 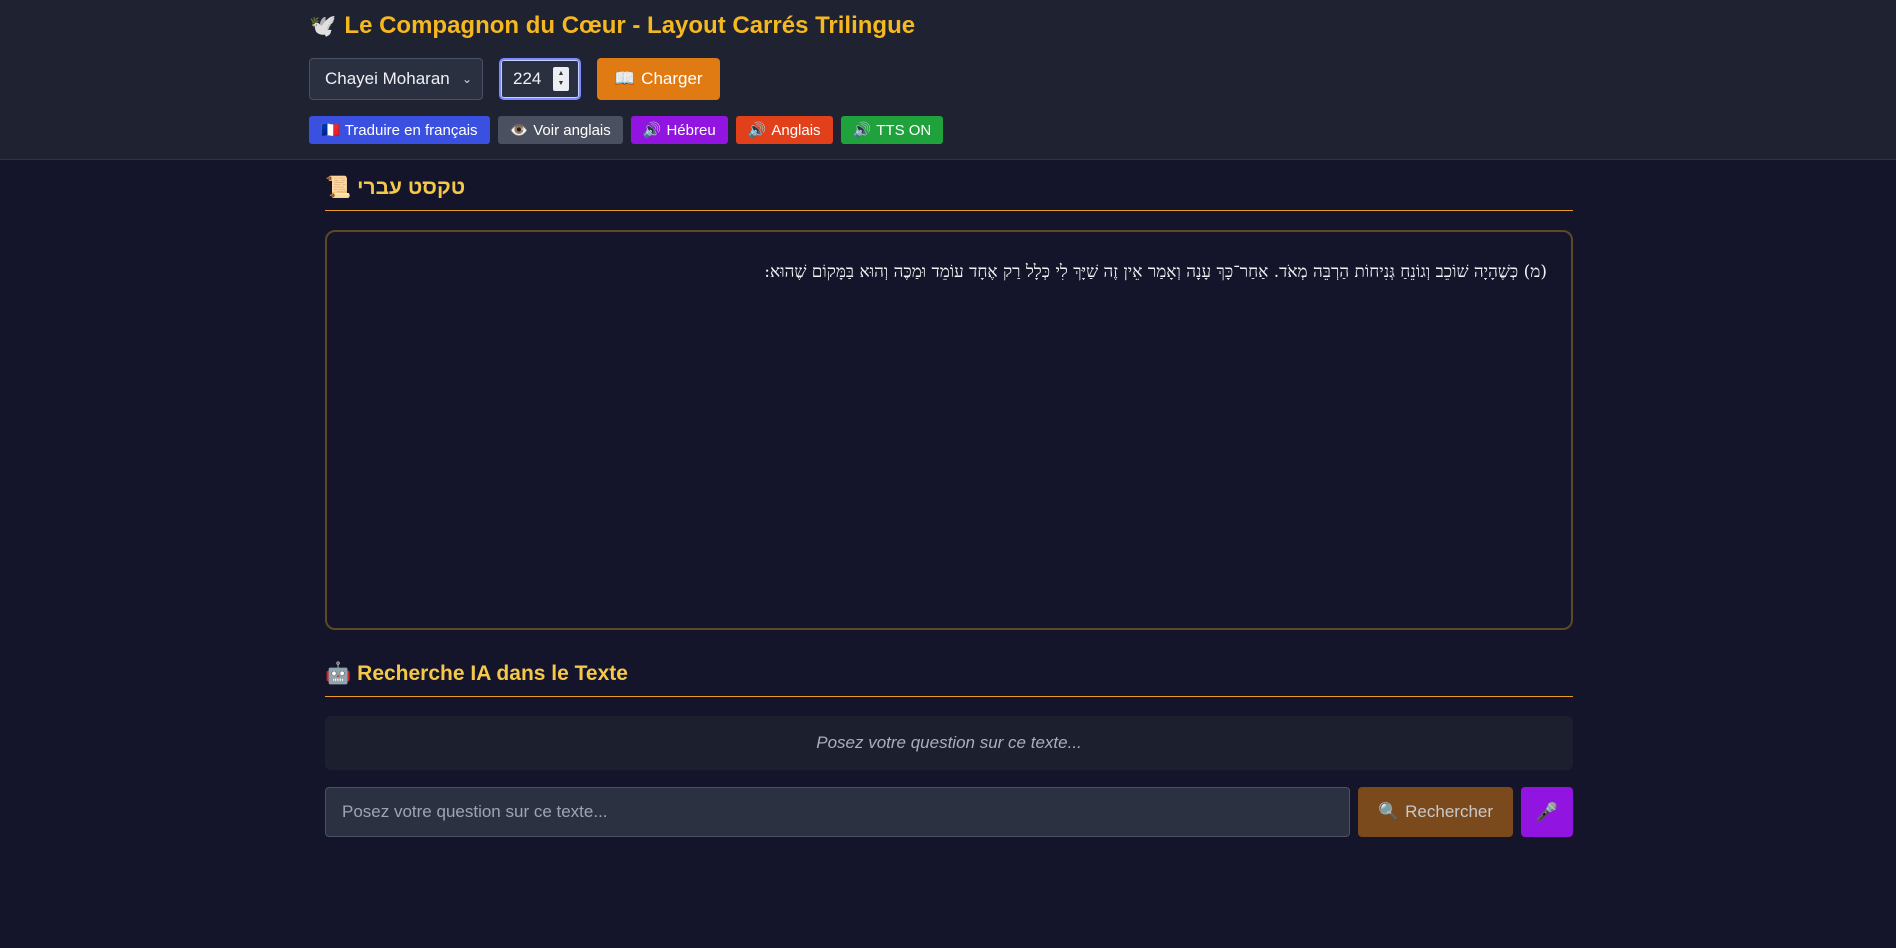 I want to click on view-english-button: 👁️ Voir anglais, so click(x=560, y=130).